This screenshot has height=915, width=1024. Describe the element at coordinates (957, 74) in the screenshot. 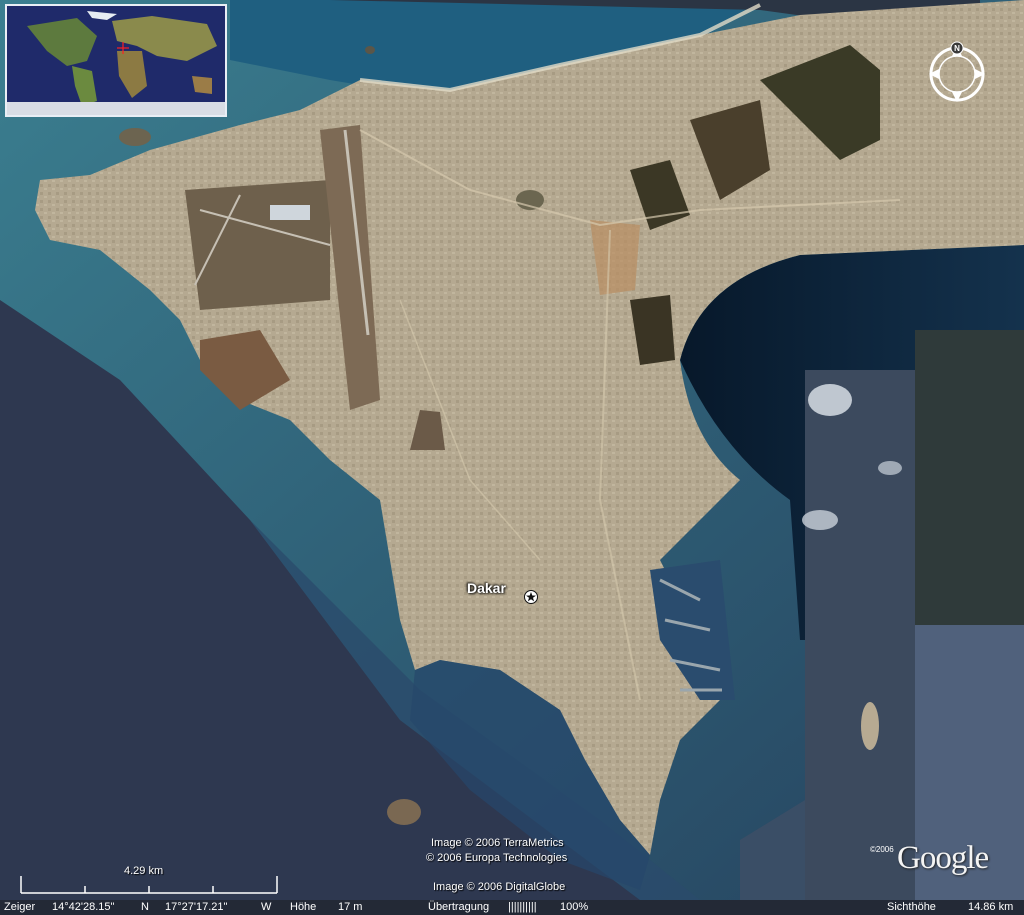

I see `compass-north-icon: N` at that location.